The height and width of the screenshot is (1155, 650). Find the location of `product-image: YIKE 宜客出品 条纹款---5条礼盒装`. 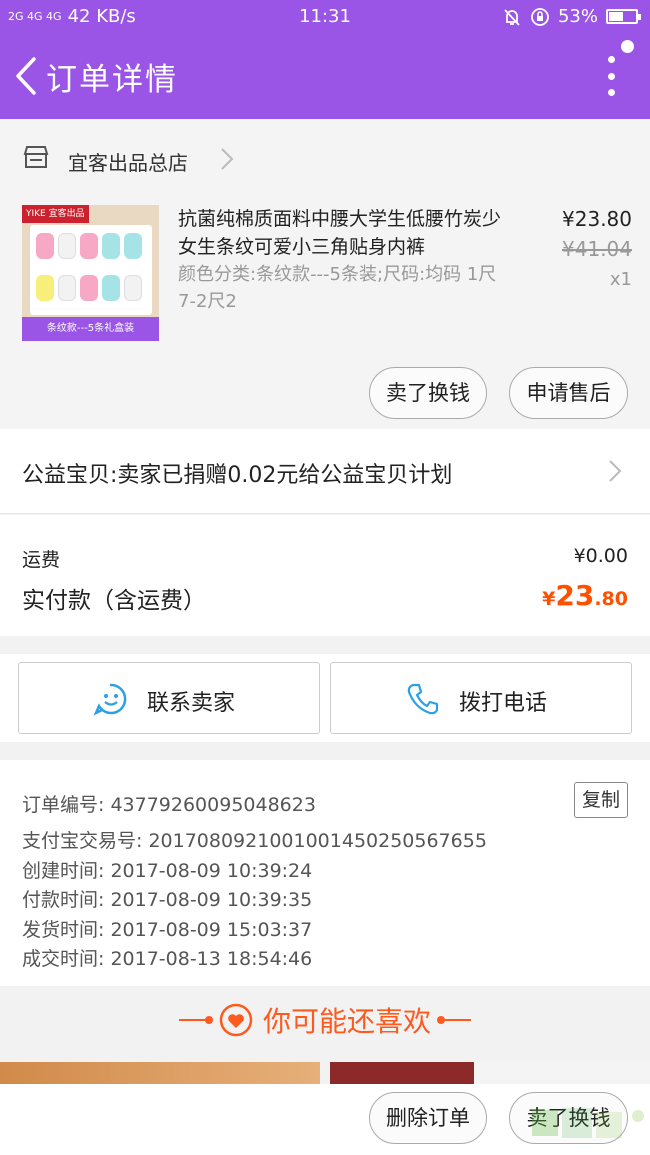

product-image: YIKE 宜客出品 条纹款---5条礼盒装 is located at coordinates (90, 273).